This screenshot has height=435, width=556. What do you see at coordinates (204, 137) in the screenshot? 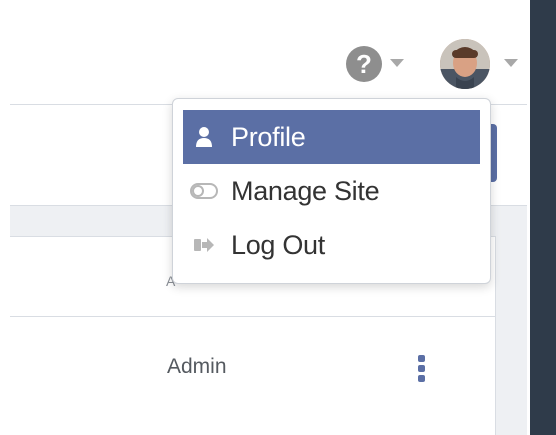
I see `user-icon` at bounding box center [204, 137].